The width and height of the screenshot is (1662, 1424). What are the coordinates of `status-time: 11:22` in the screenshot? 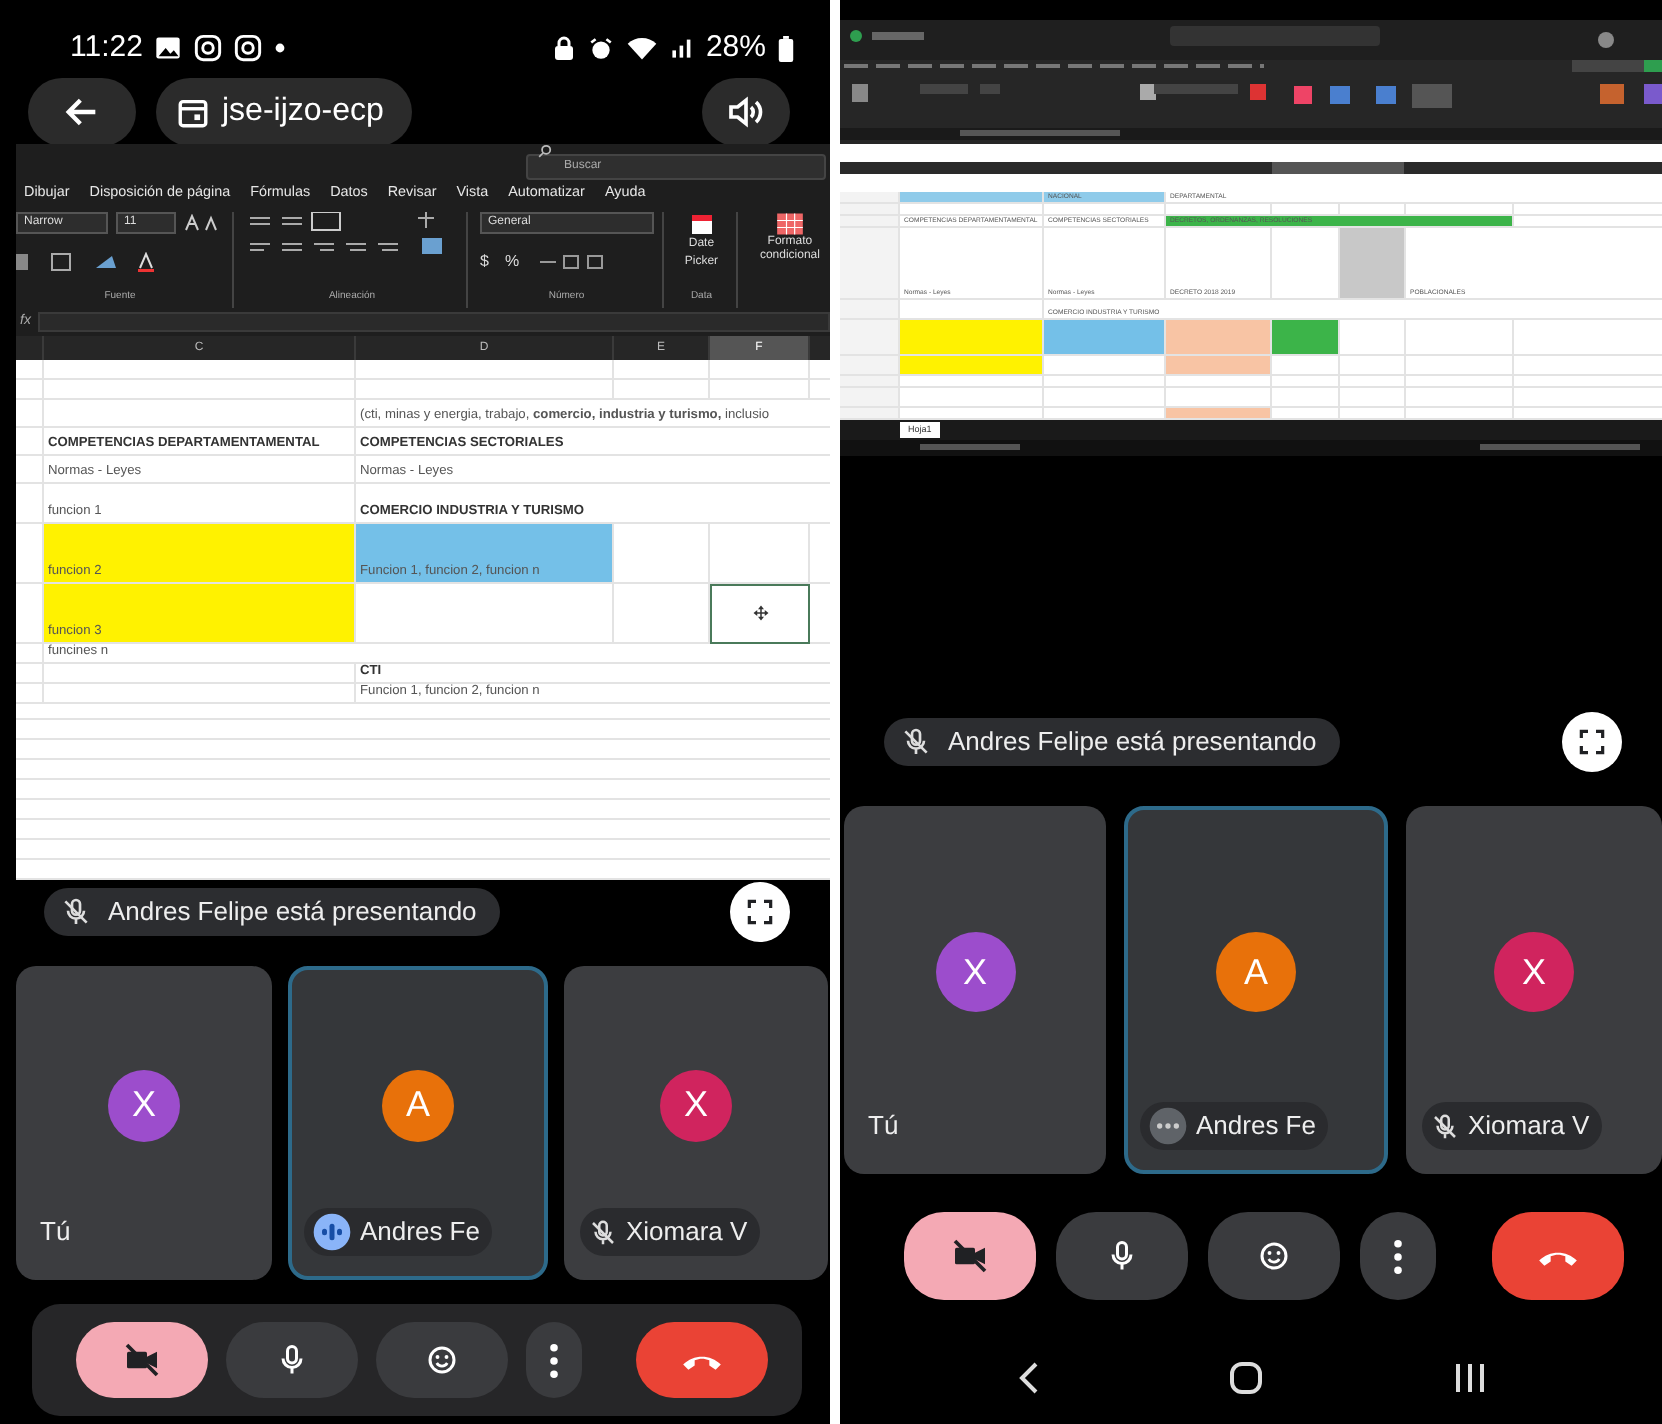 It's located at (106, 47).